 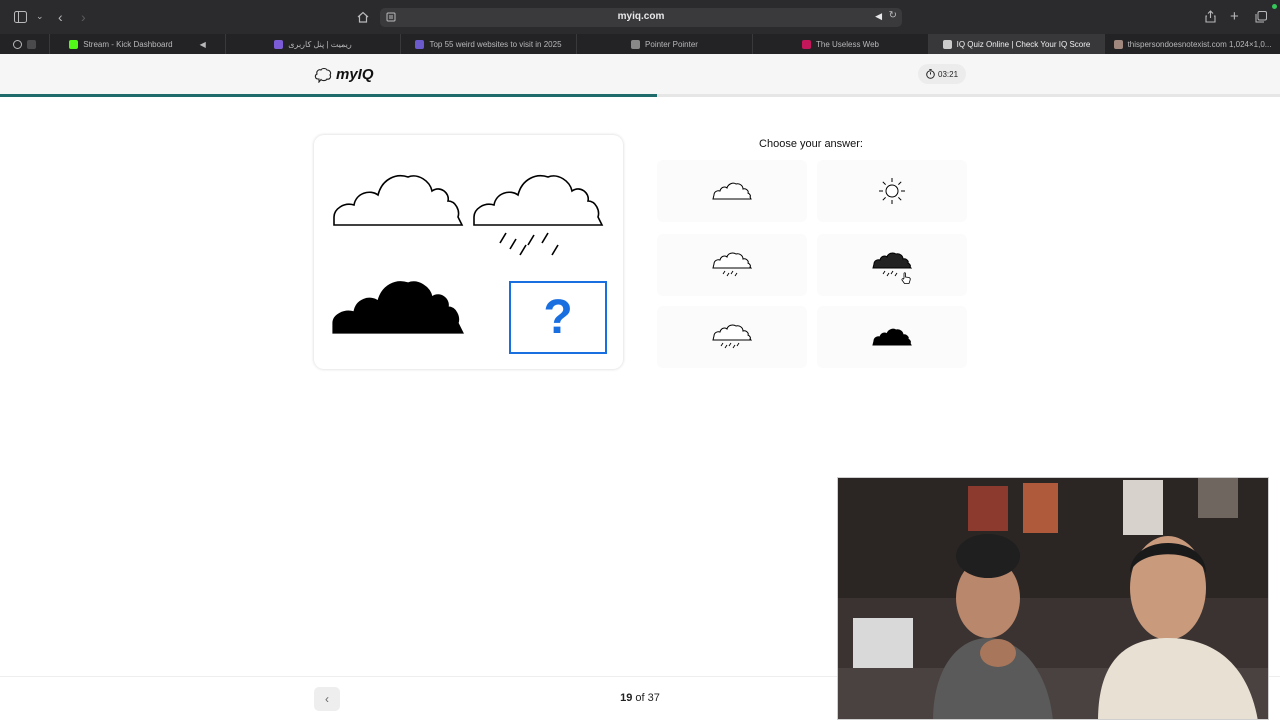 I want to click on browser-toolbar: ⌄ ‹ › myiq.com ◀ ↻ +, so click(x=640, y=17).